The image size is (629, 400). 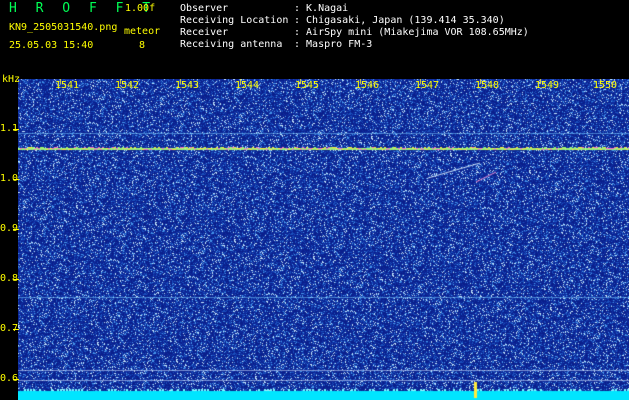 What do you see at coordinates (367, 85) in the screenshot?
I see `x-tick-label: 1546` at bounding box center [367, 85].